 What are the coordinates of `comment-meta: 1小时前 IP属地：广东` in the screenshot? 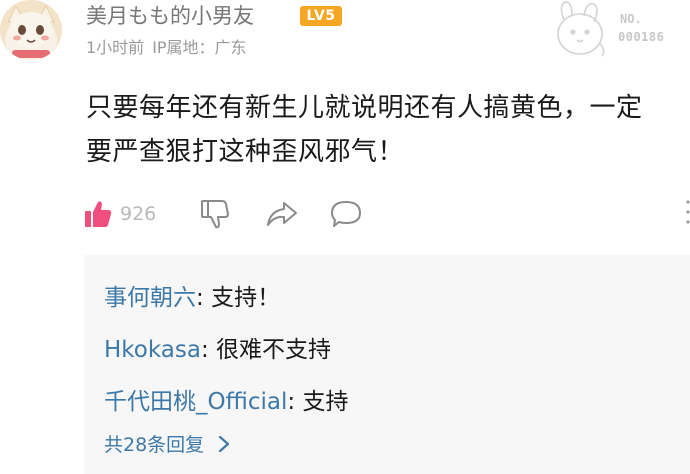 It's located at (166, 48).